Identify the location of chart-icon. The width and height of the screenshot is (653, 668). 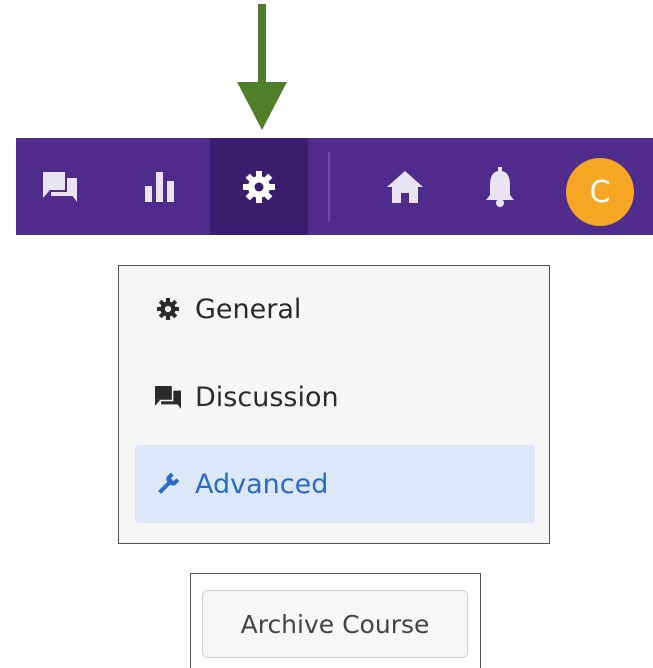
(160, 186).